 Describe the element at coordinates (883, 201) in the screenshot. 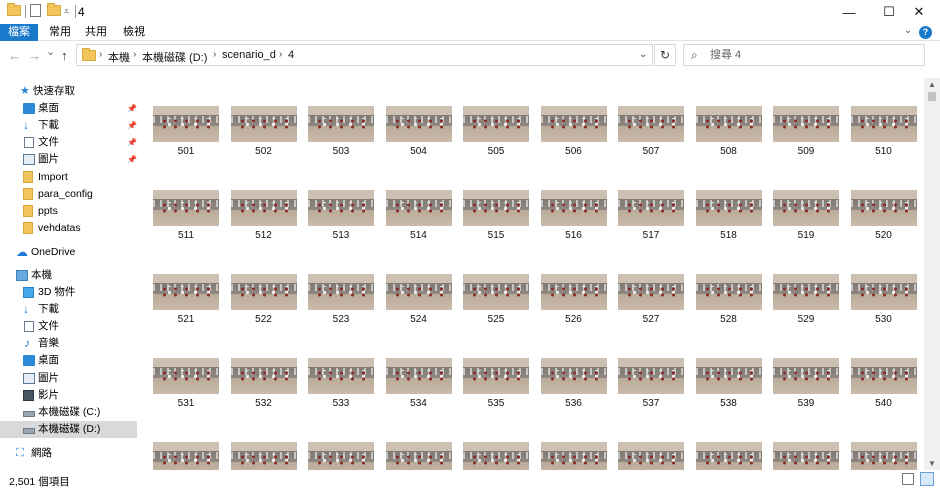

I see `file-item: 520` at that location.